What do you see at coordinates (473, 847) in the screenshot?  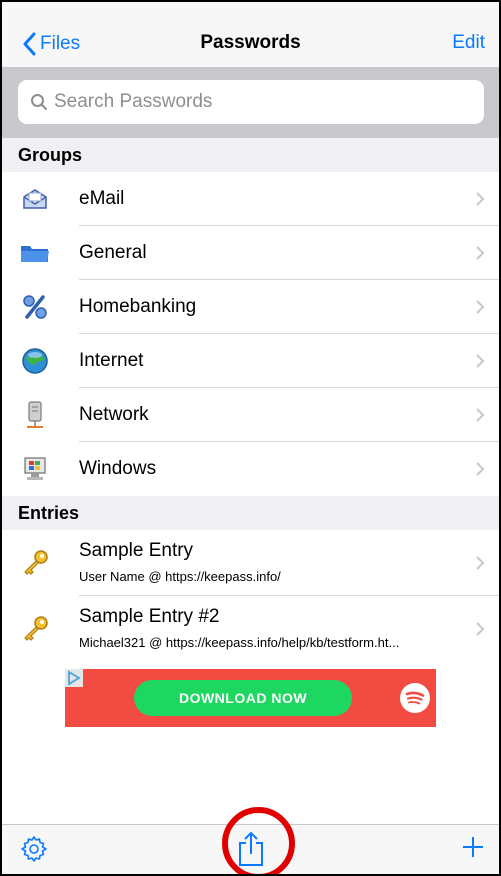 I see `plus-icon` at bounding box center [473, 847].